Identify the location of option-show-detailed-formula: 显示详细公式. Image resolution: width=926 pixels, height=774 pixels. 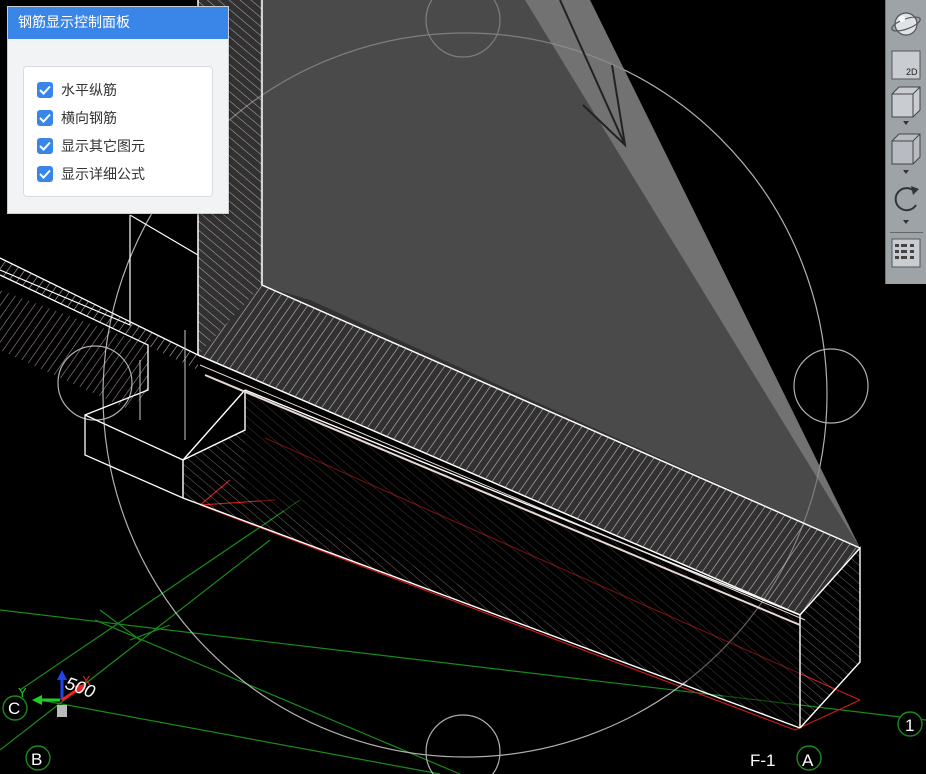
(91, 174).